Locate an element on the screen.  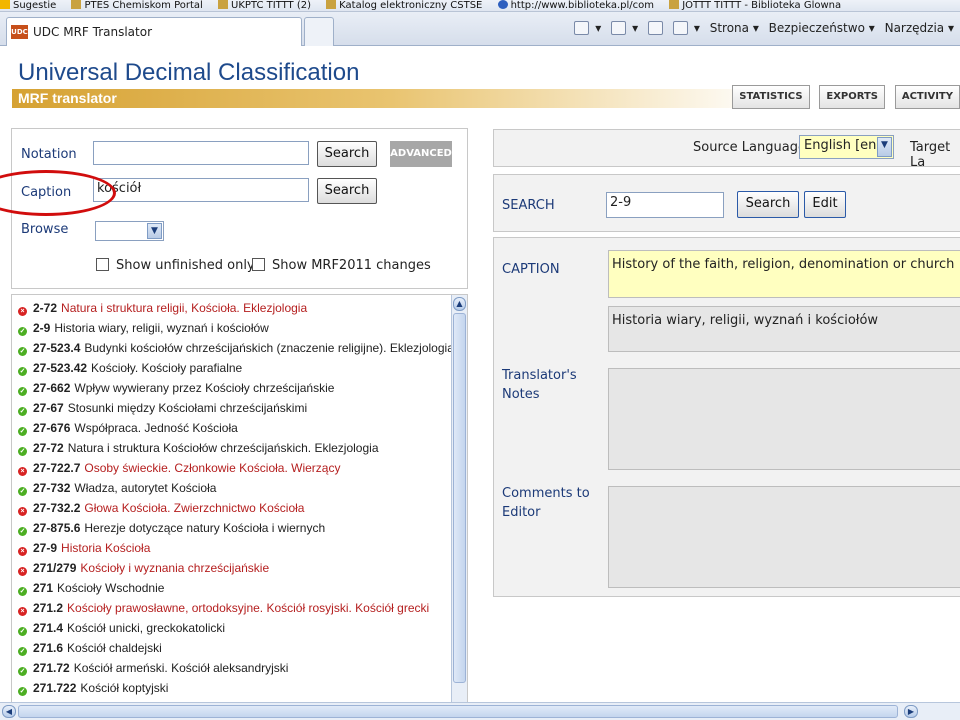
source-language-select: English [en] ▼ is located at coordinates (846, 147).